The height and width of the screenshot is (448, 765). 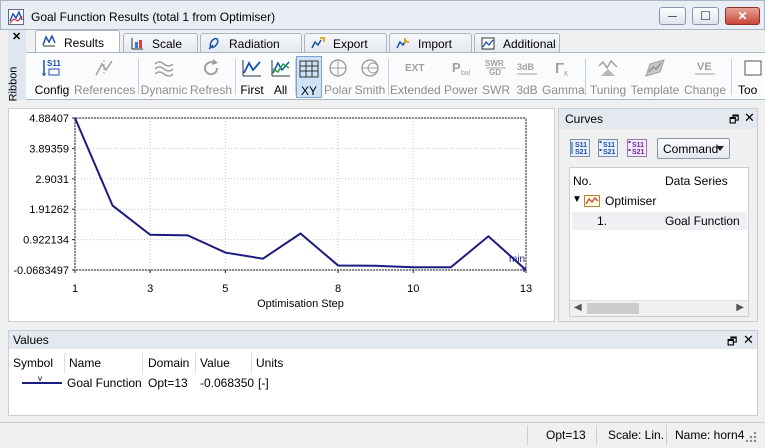 I want to click on svg-text: P, so click(x=456, y=67).